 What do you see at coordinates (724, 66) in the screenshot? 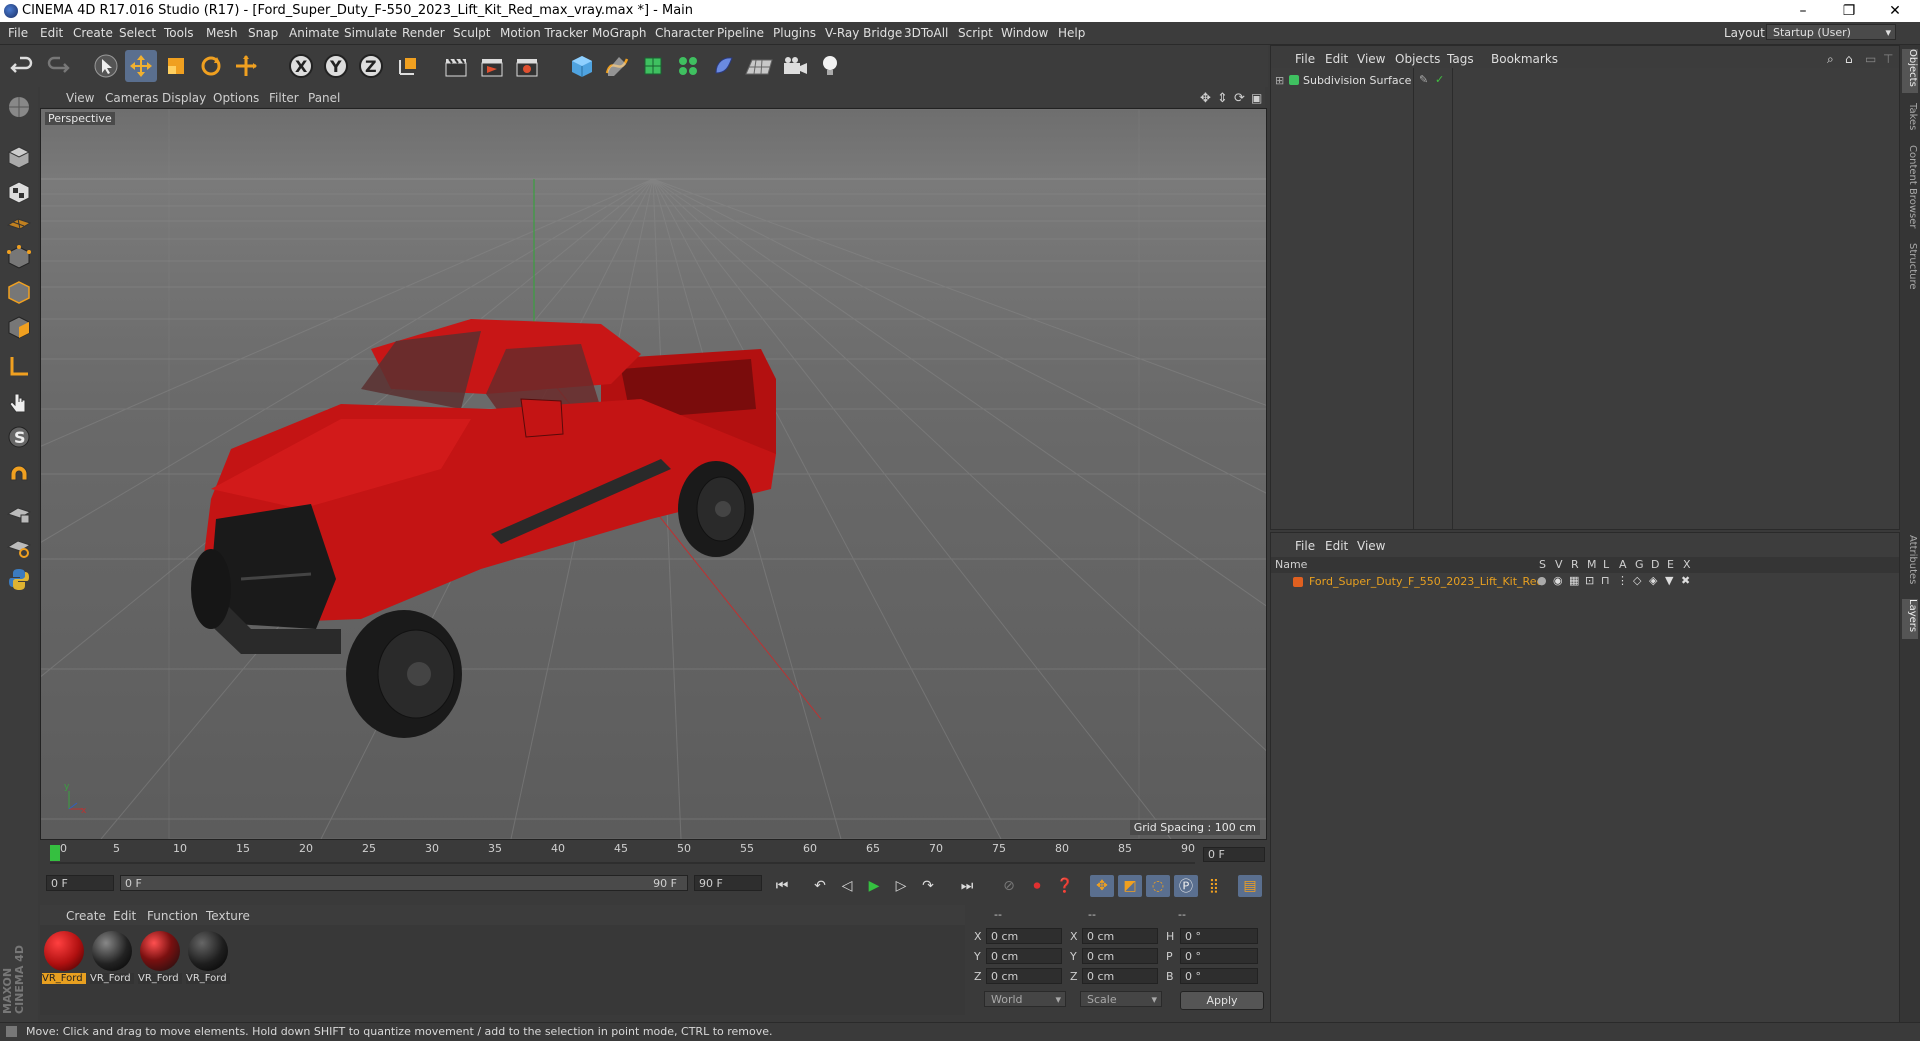
I see `add-deformer-button` at bounding box center [724, 66].